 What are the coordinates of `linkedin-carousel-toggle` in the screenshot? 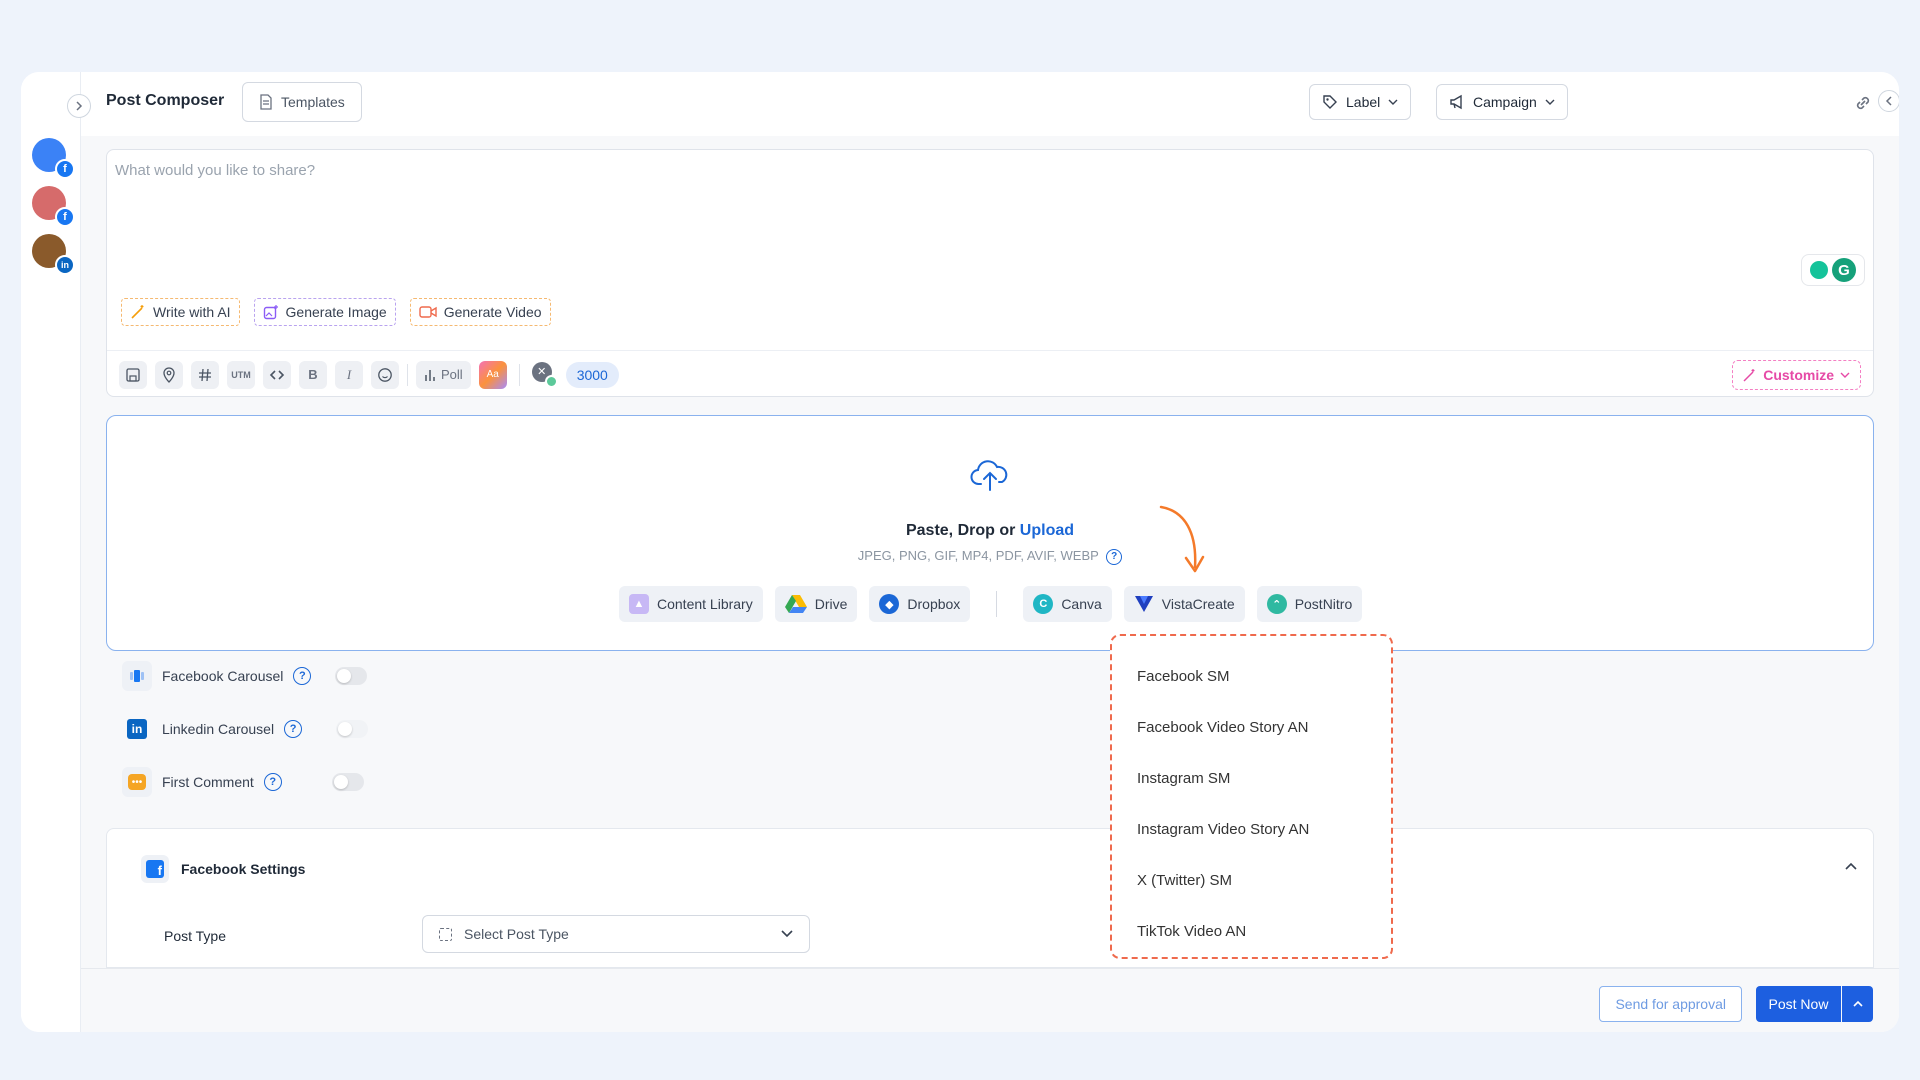 It's located at (352, 729).